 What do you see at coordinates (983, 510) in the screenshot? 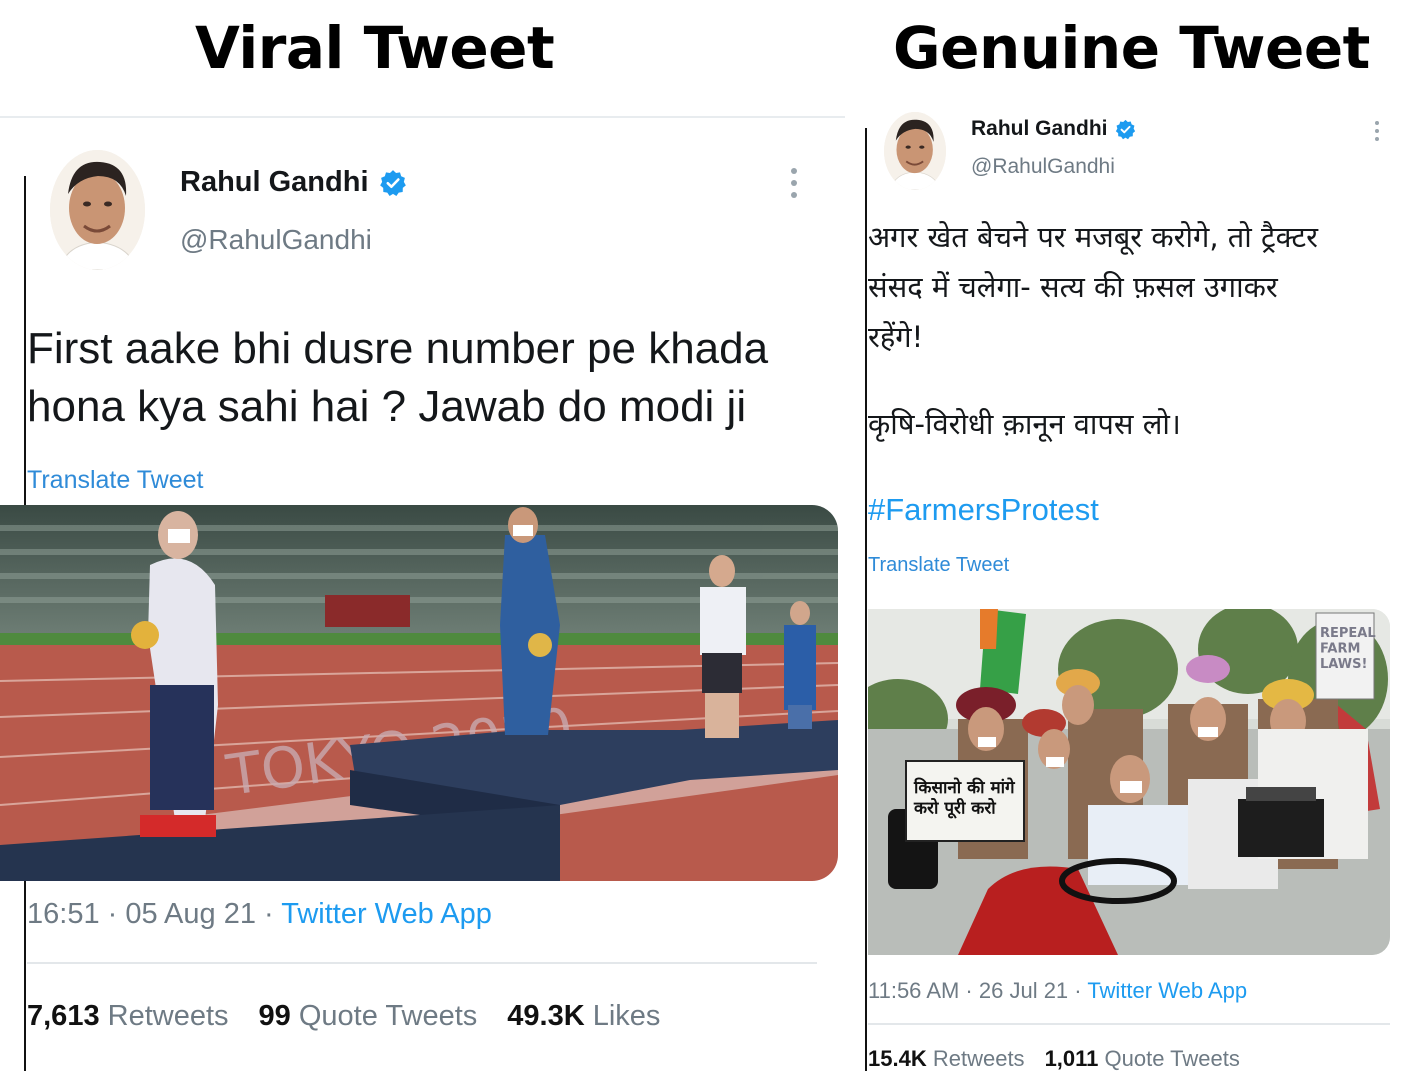
I see `genuine-hashtag-link: #FarmersProtest` at bounding box center [983, 510].